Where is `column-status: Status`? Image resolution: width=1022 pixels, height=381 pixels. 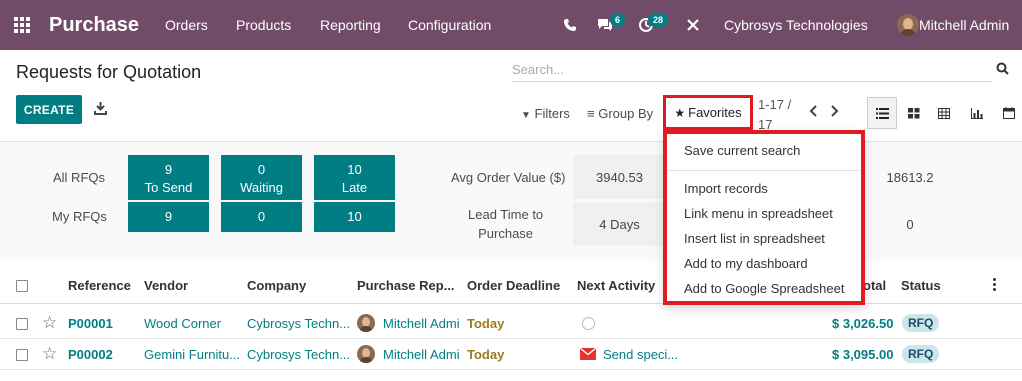
column-status: Status is located at coordinates (921, 285).